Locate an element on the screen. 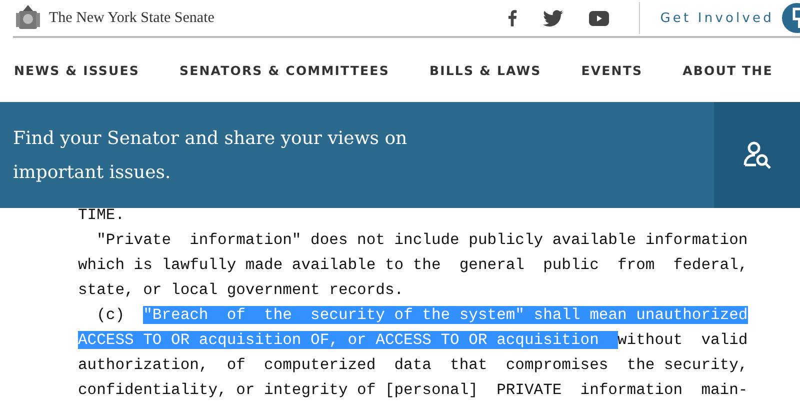  banner-text: Find your Senator and share your views on important issues. is located at coordinates (206, 155).